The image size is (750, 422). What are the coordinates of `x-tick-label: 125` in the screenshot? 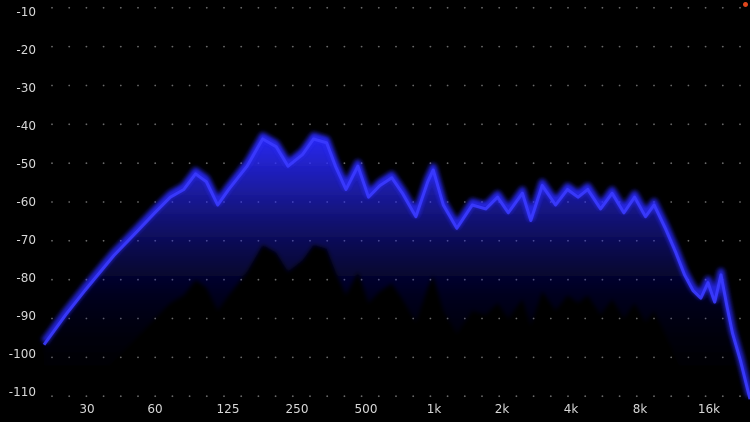 It's located at (228, 409).